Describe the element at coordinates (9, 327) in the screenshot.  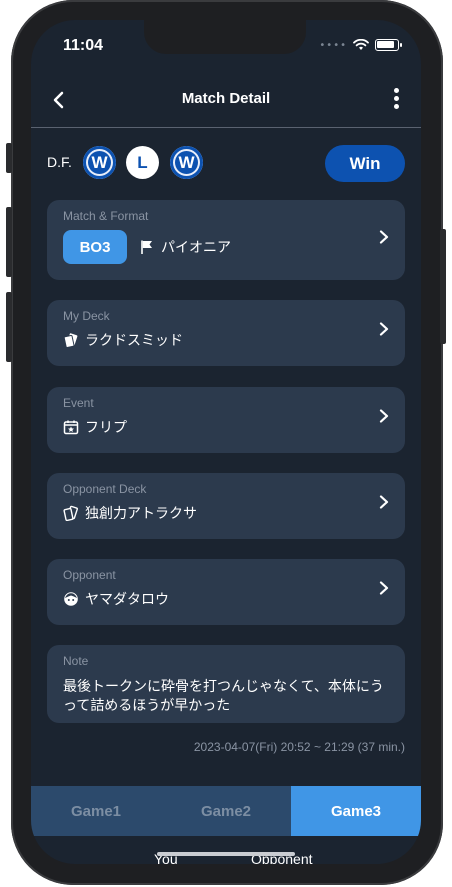
I see `volume-down-button` at that location.